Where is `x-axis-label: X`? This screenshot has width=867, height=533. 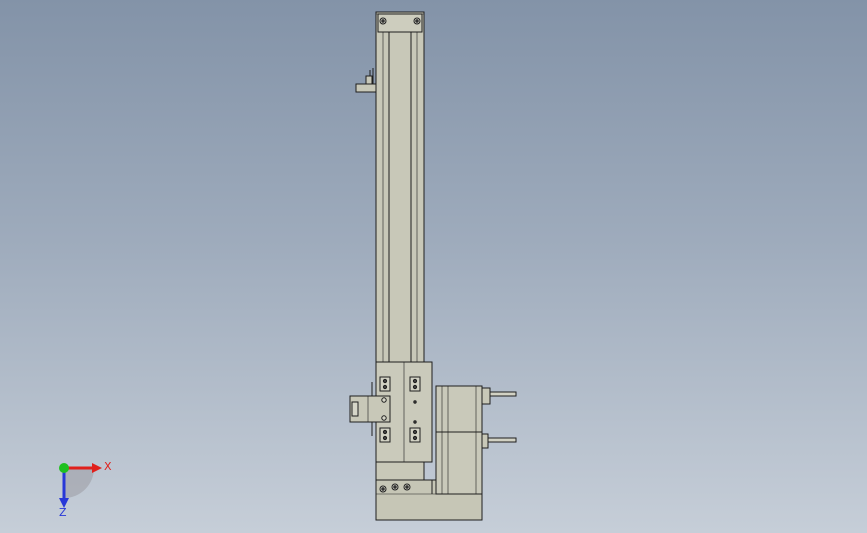 x-axis-label: X is located at coordinates (108, 466).